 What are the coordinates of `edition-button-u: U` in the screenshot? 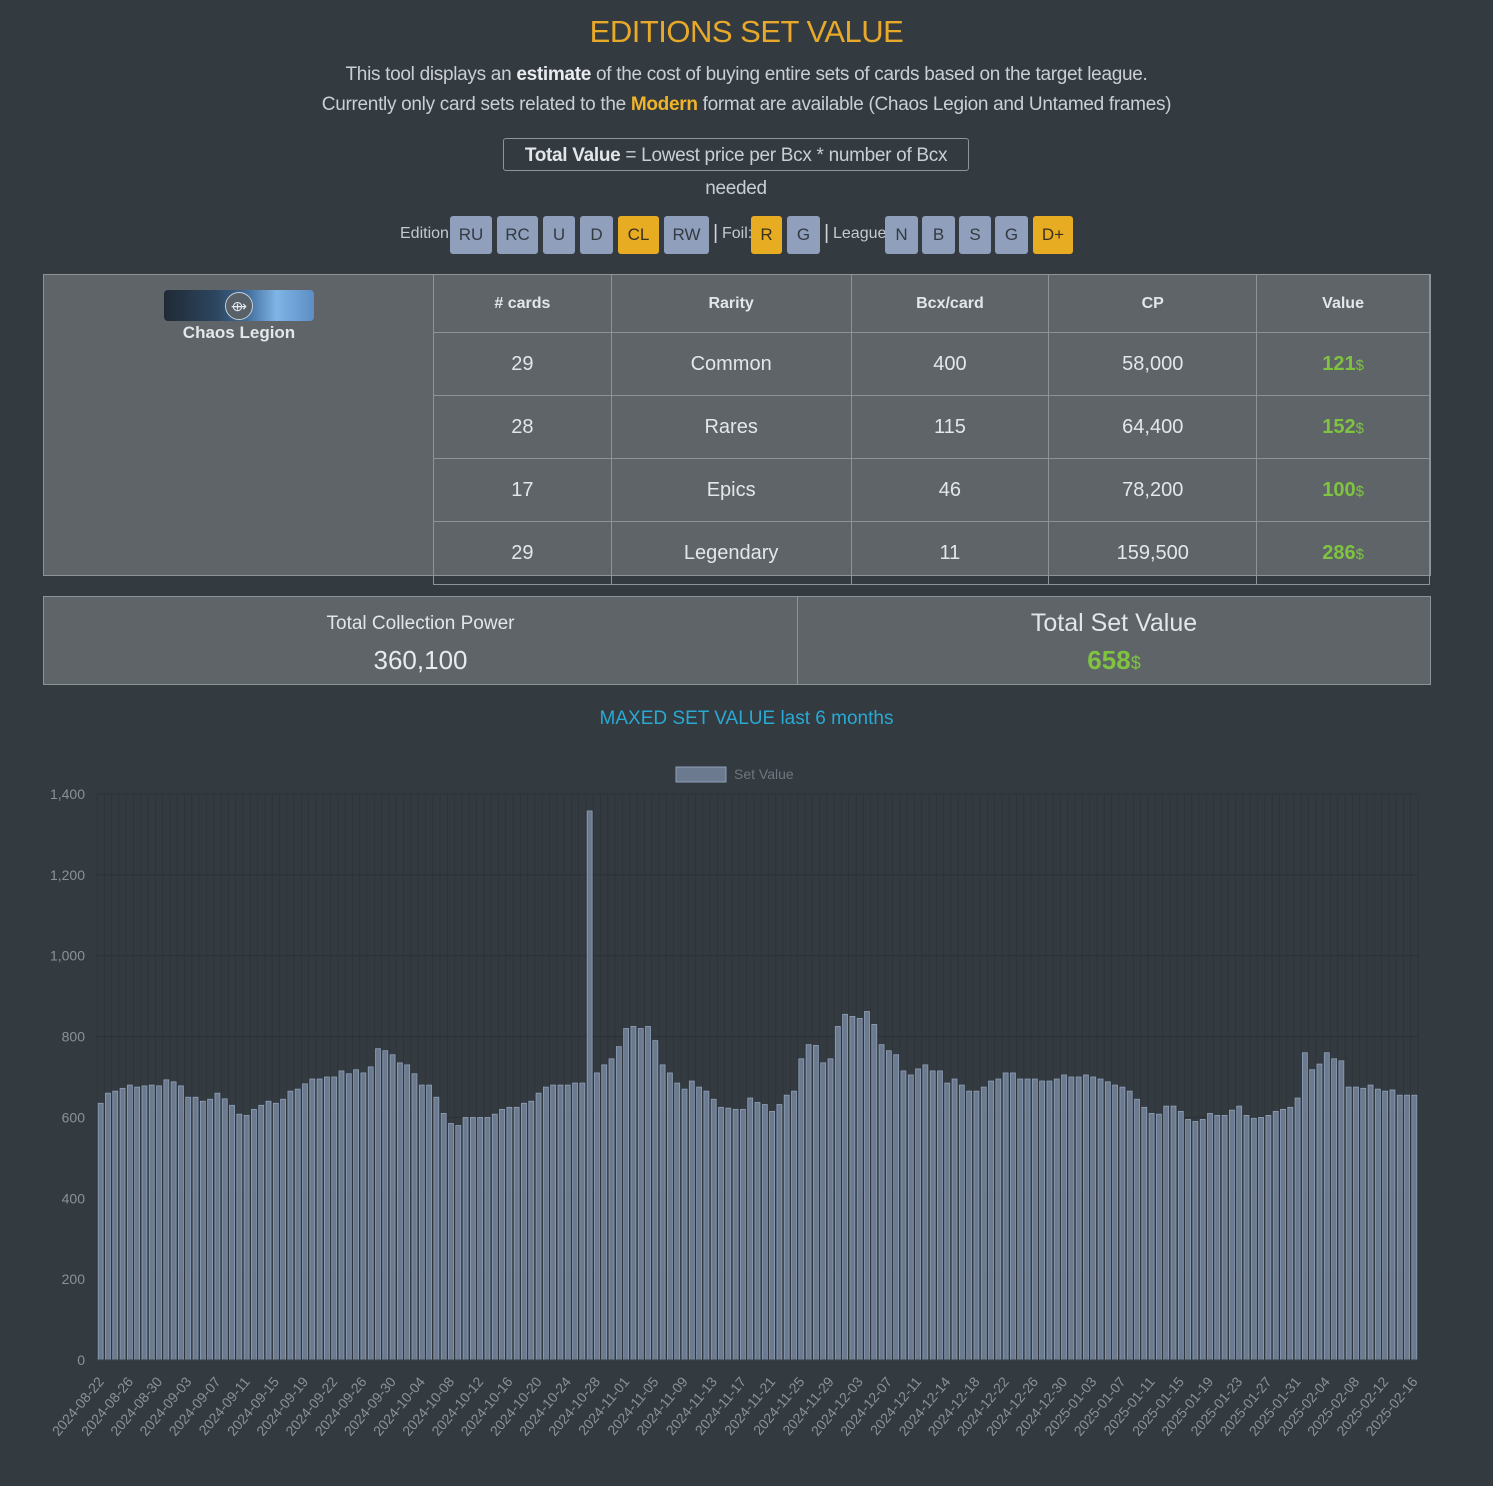 It's located at (559, 235).